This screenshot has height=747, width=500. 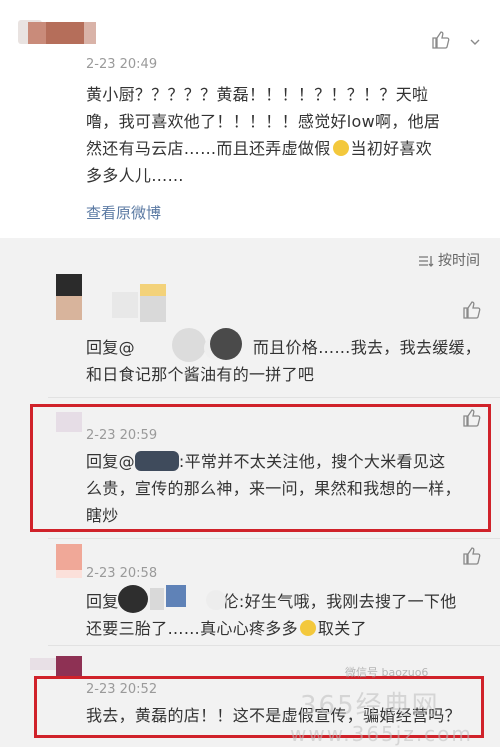 I want to click on reply-text: 回复@ 而且价格……我去，我去缓缓， 和日食记那个酱油有的一拼了吧, so click(x=286, y=361).